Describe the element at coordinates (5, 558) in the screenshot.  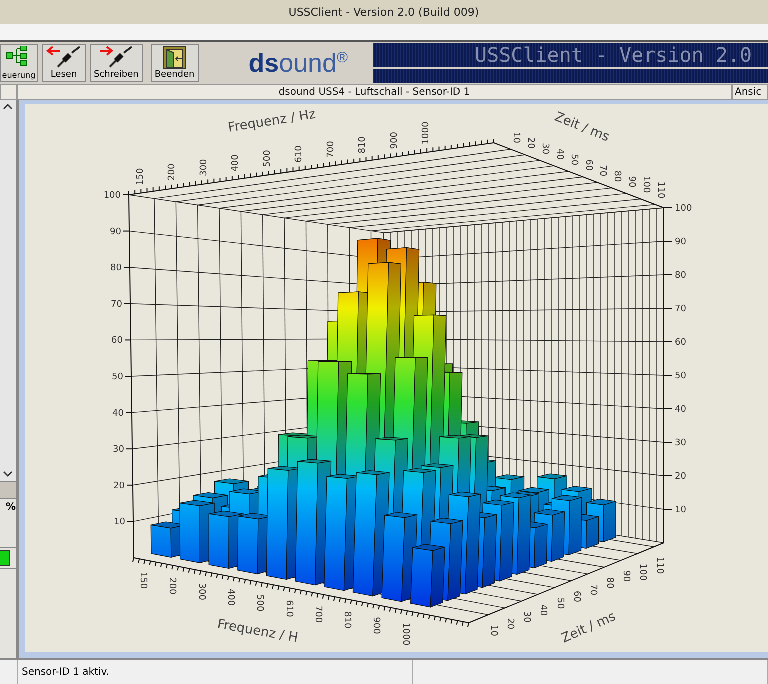
I see `status-indicator-button` at that location.